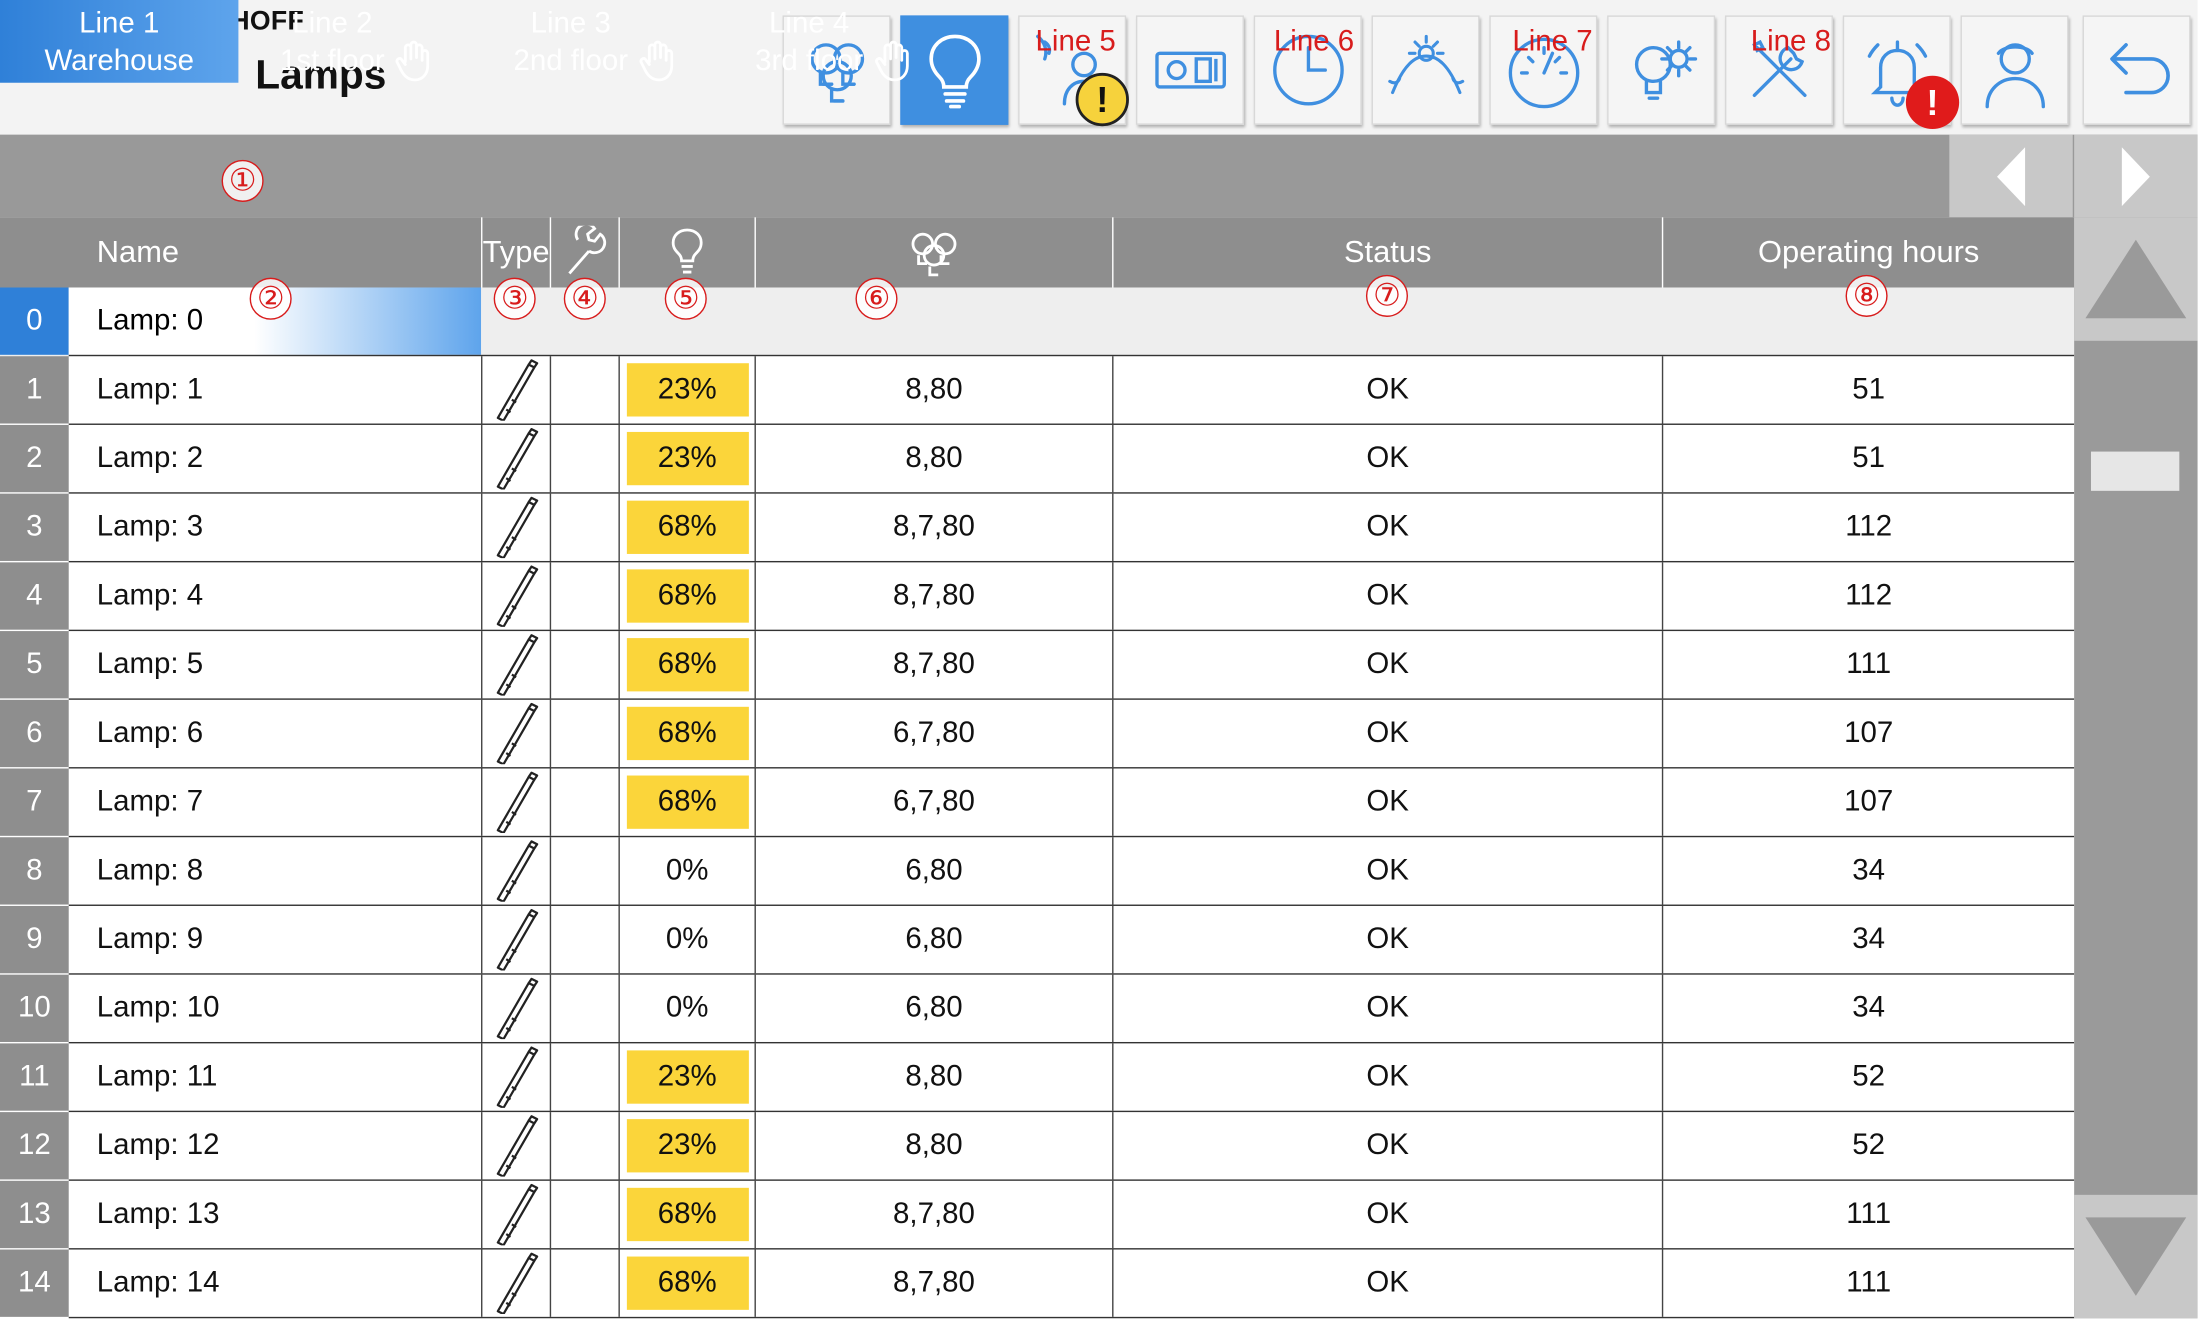  Describe the element at coordinates (2011, 176) in the screenshot. I see `tabs-prev-button` at that location.